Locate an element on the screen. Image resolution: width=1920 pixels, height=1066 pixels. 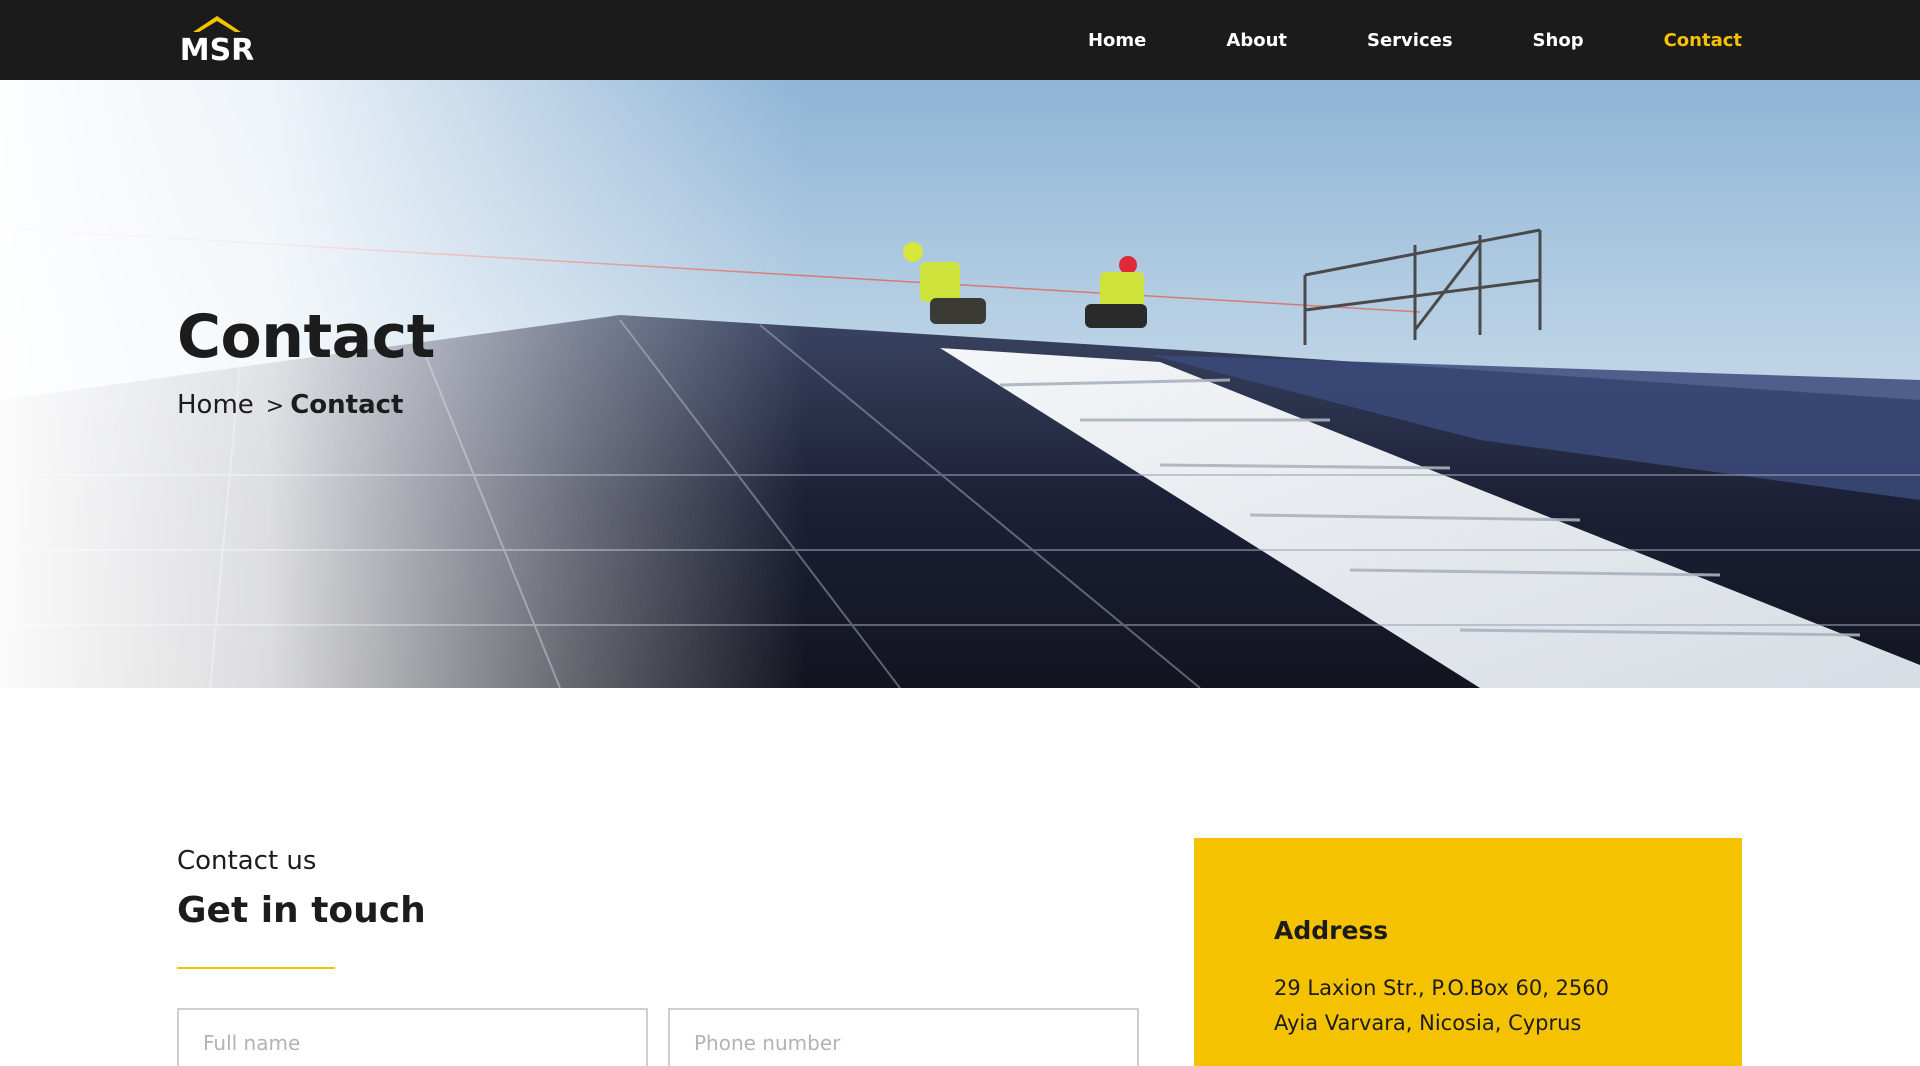
nav-shop: Shop is located at coordinates (1558, 40).